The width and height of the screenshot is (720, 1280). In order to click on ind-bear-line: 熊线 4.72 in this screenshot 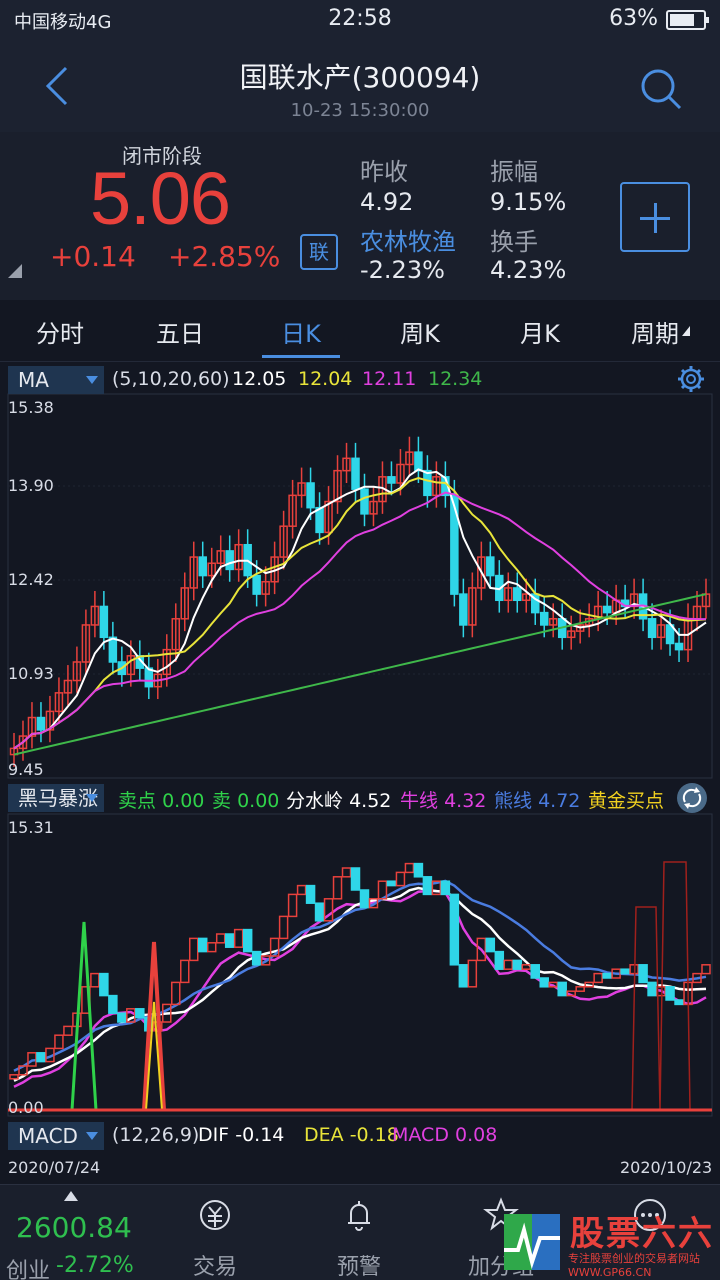, I will do `click(537, 801)`.